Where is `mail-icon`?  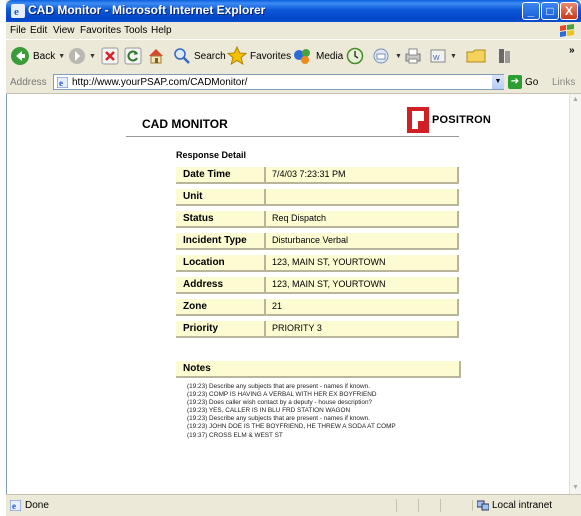 mail-icon is located at coordinates (381, 56).